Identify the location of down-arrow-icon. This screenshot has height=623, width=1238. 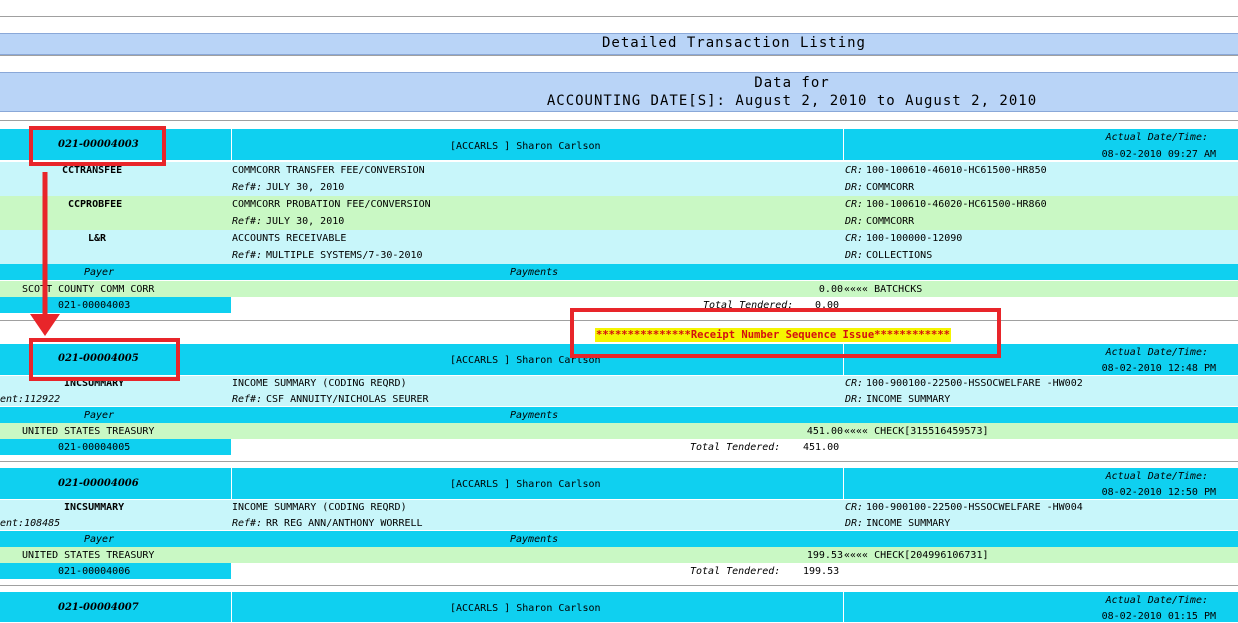
(45, 254).